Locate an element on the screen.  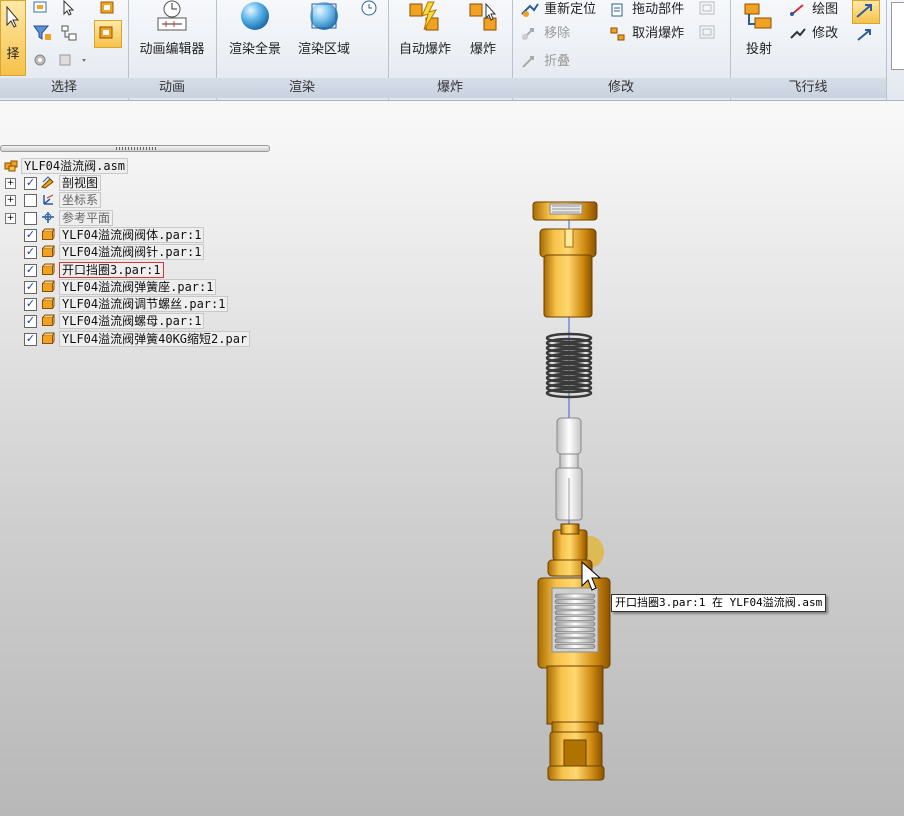
auto-explode-label: 自动爆炸 is located at coordinates (424, 49).